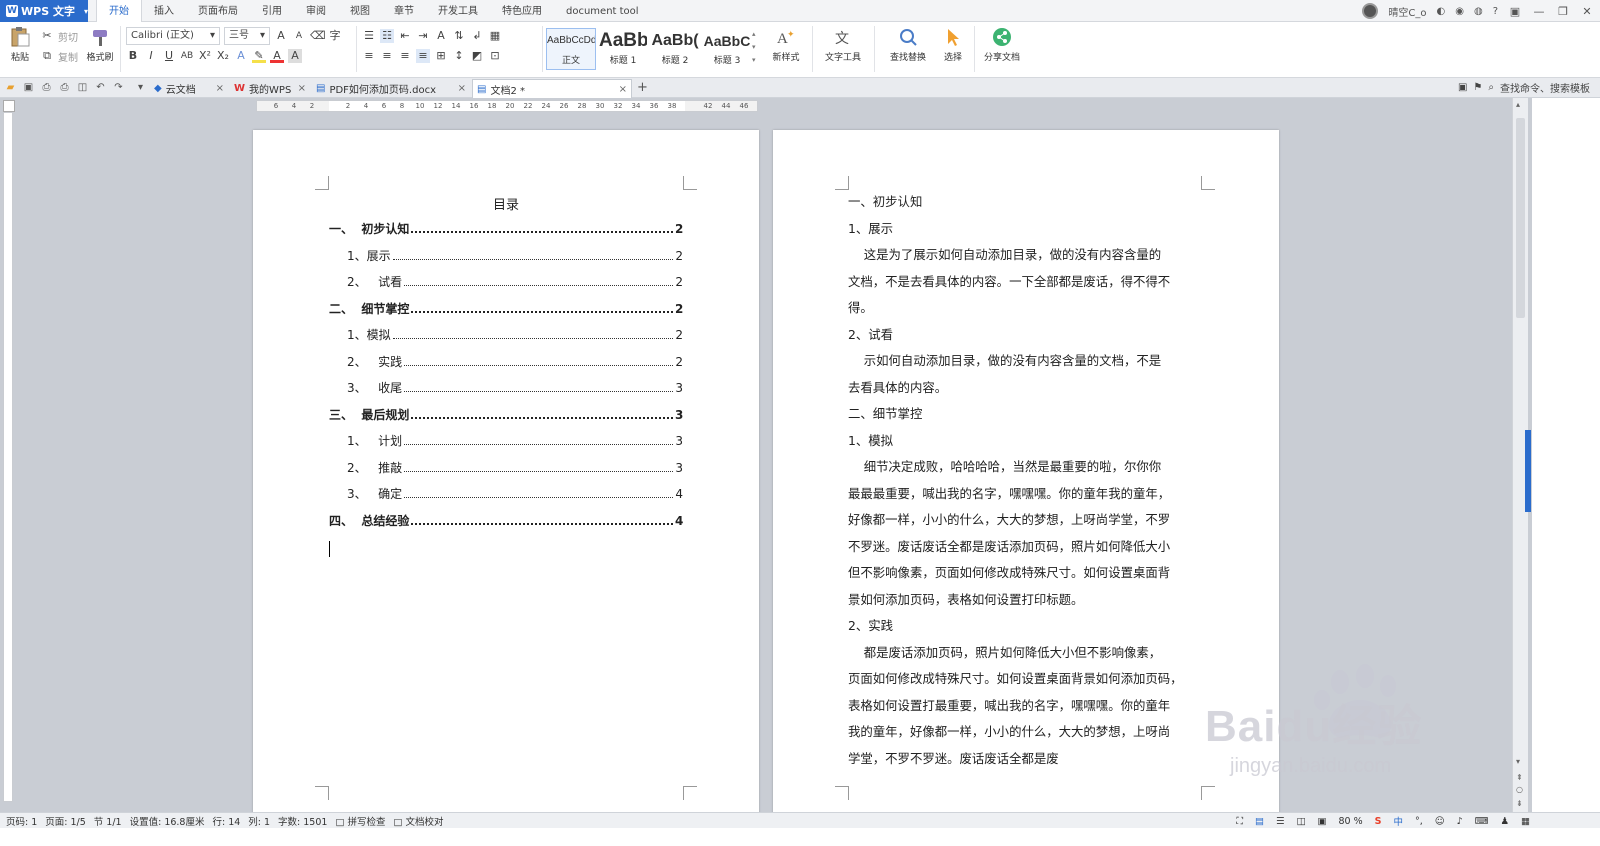 This screenshot has height=846, width=1600. Describe the element at coordinates (218, 11) in the screenshot. I see `tab-page-layout: 页面布局` at that location.